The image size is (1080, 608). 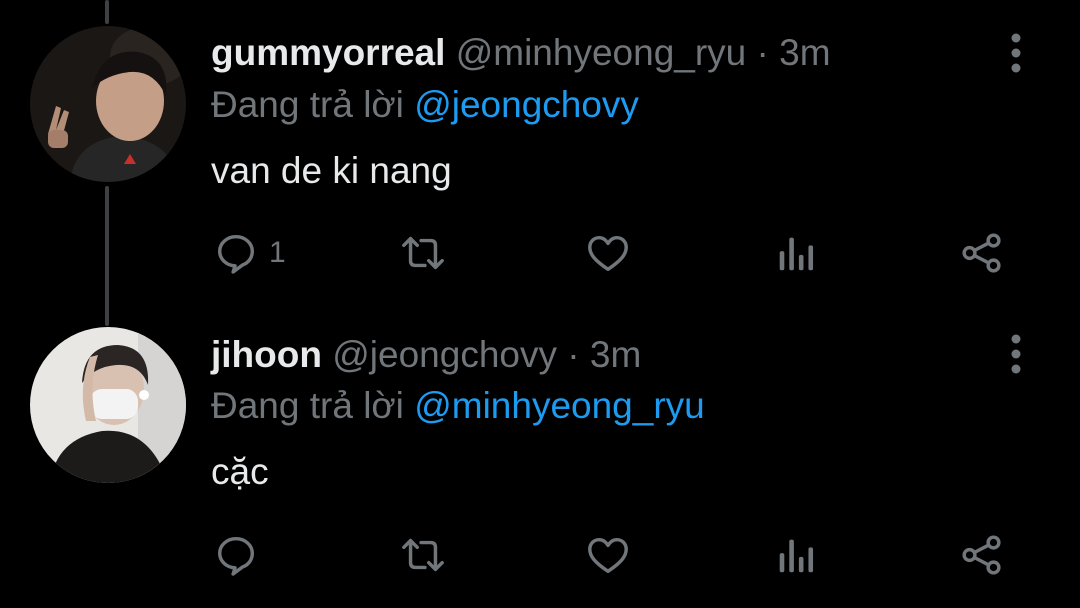 I want to click on reply-mention-link: @minhyeong_ryu, so click(x=559, y=405).